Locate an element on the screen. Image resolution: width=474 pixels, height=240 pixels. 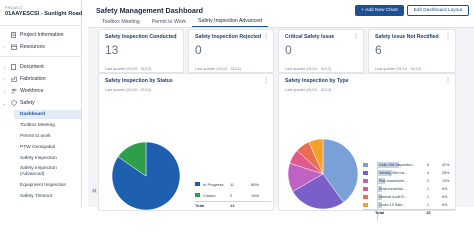
tab-permit-to-work: Permit to Work is located at coordinates (169, 21).